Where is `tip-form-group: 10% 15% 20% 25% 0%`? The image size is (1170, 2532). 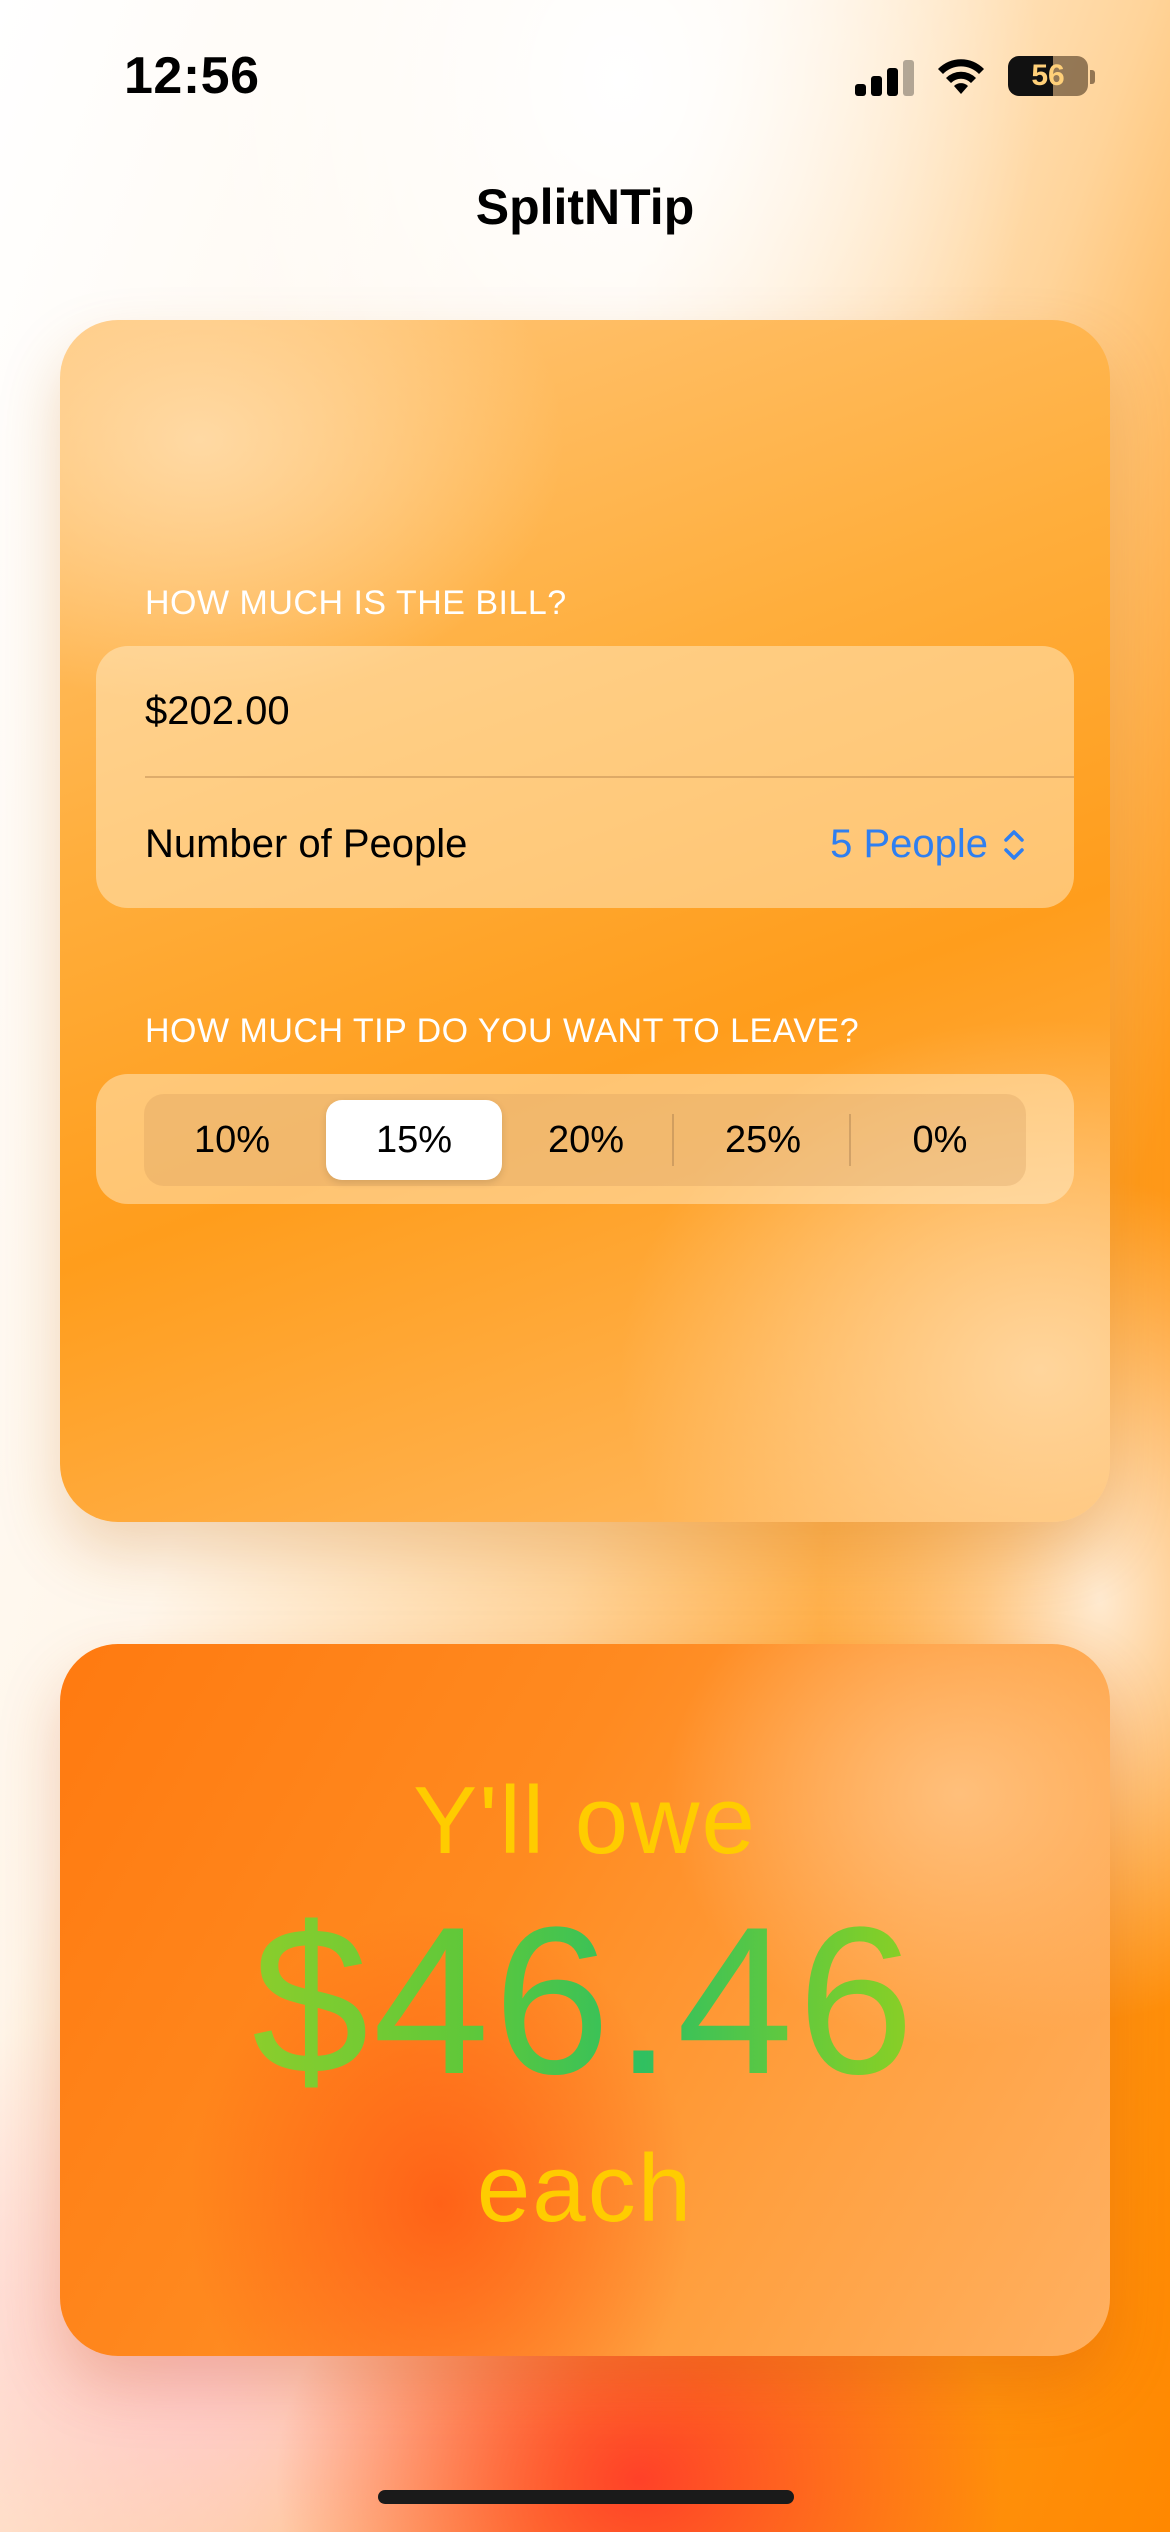 tip-form-group: 10% 15% 20% 25% 0% is located at coordinates (585, 1139).